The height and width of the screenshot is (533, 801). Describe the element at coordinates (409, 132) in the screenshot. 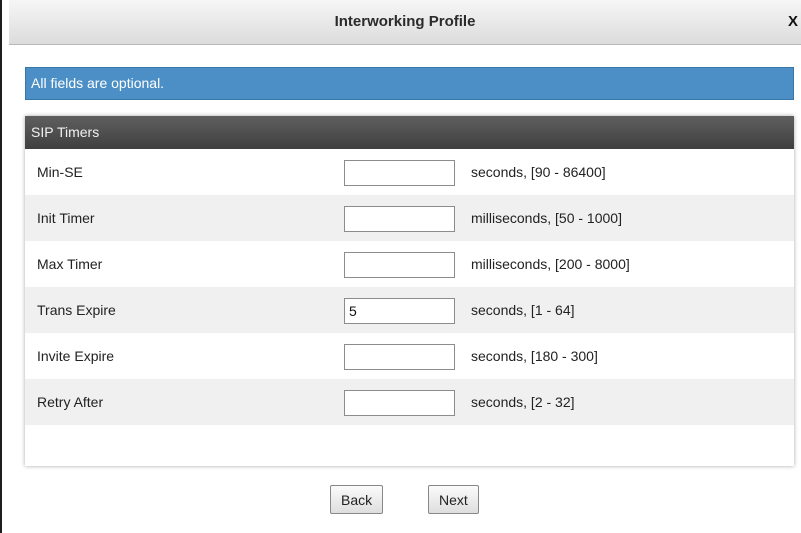

I see `section-header-sip-timers: SIP Timers` at that location.